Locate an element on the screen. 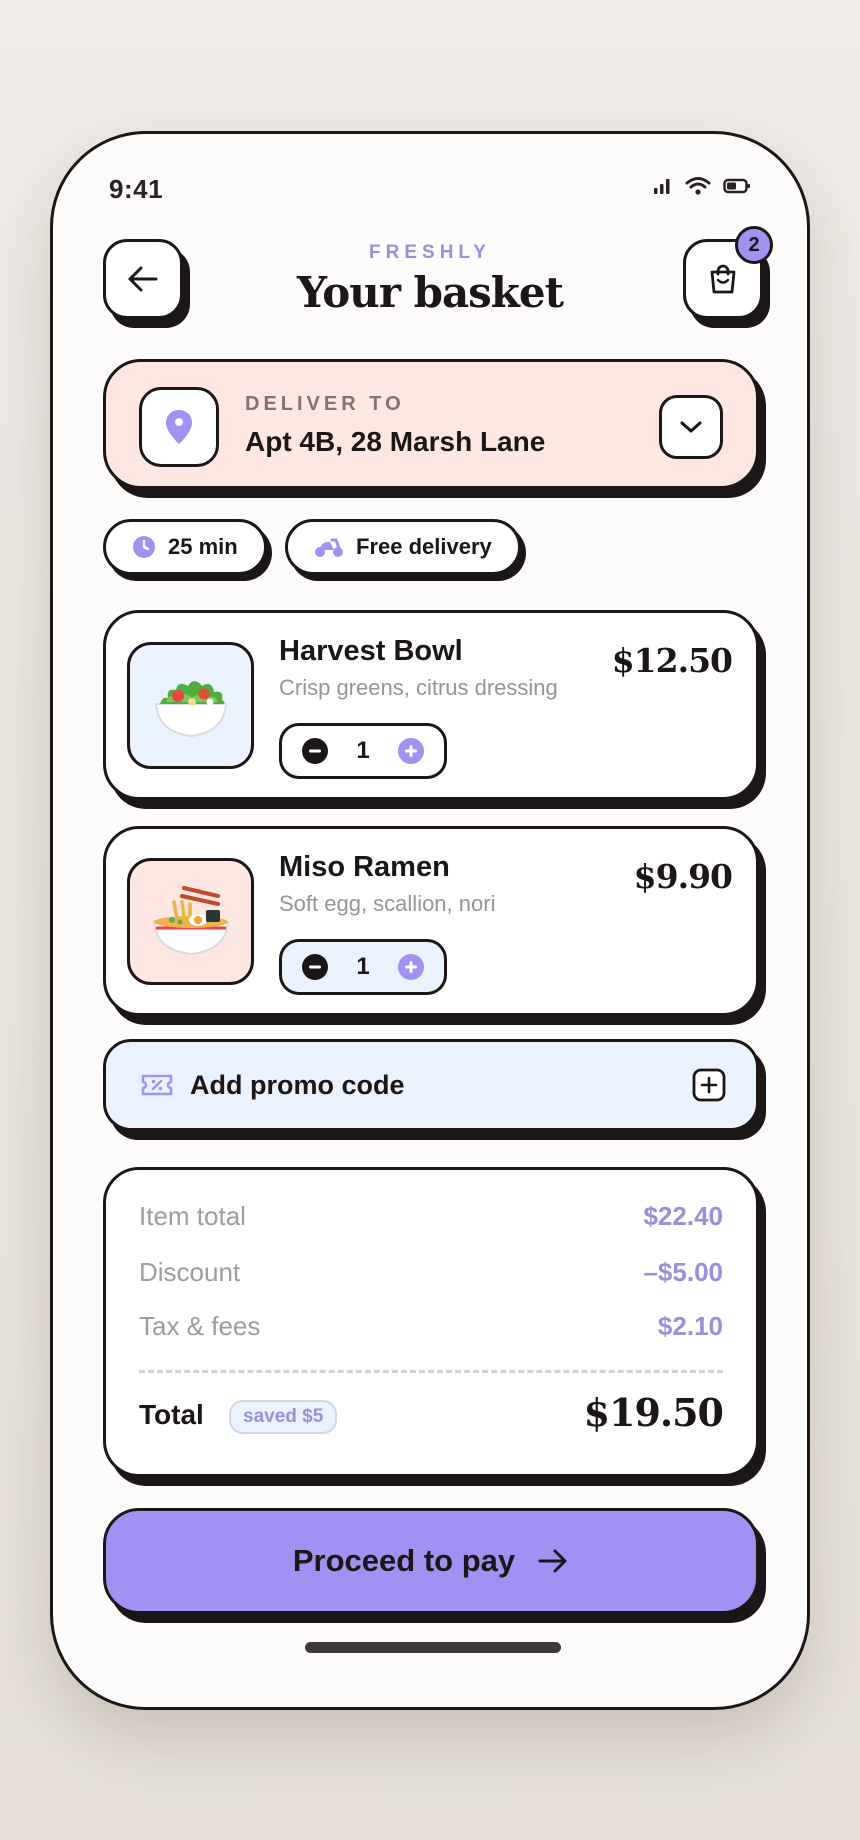  status-icons is located at coordinates (702, 186).